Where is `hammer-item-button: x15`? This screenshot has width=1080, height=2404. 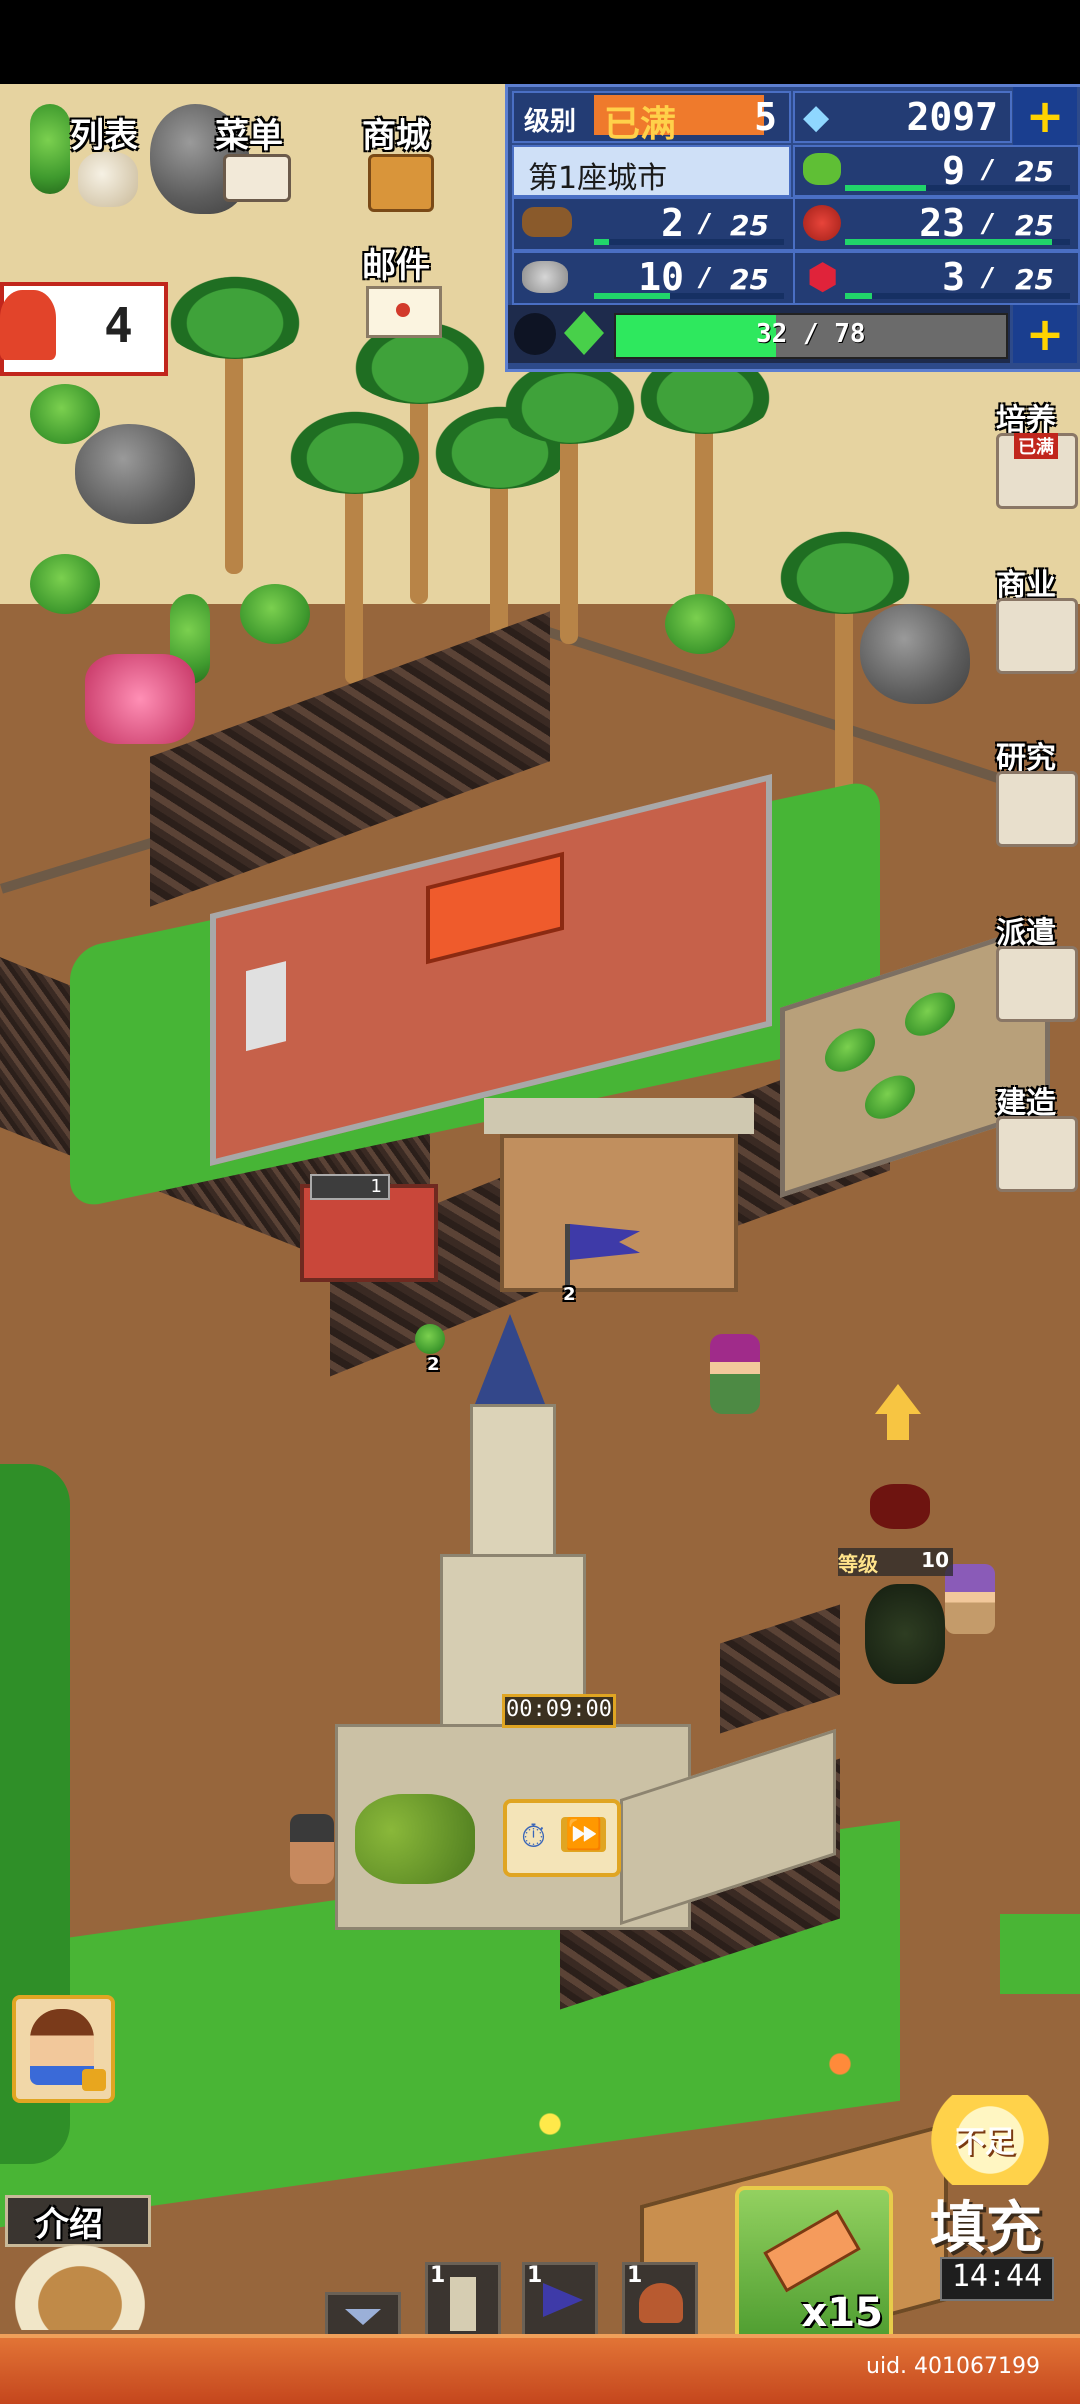
hammer-item-button: x15 is located at coordinates (814, 2265).